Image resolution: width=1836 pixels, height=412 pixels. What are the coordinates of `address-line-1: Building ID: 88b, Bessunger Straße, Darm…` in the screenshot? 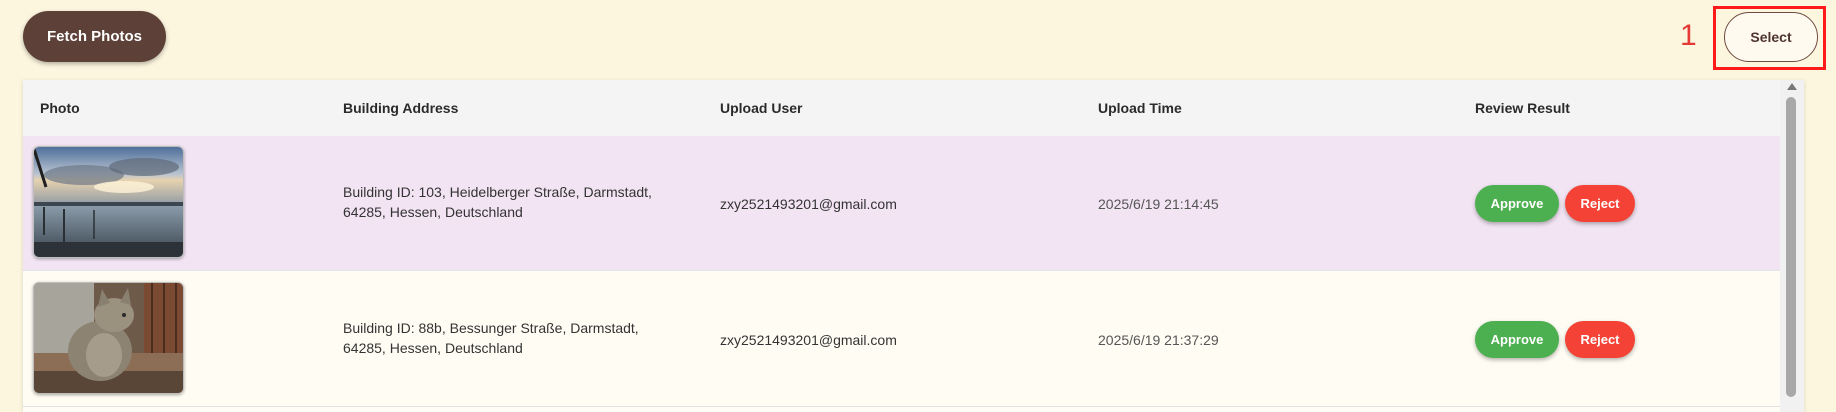 It's located at (491, 328).